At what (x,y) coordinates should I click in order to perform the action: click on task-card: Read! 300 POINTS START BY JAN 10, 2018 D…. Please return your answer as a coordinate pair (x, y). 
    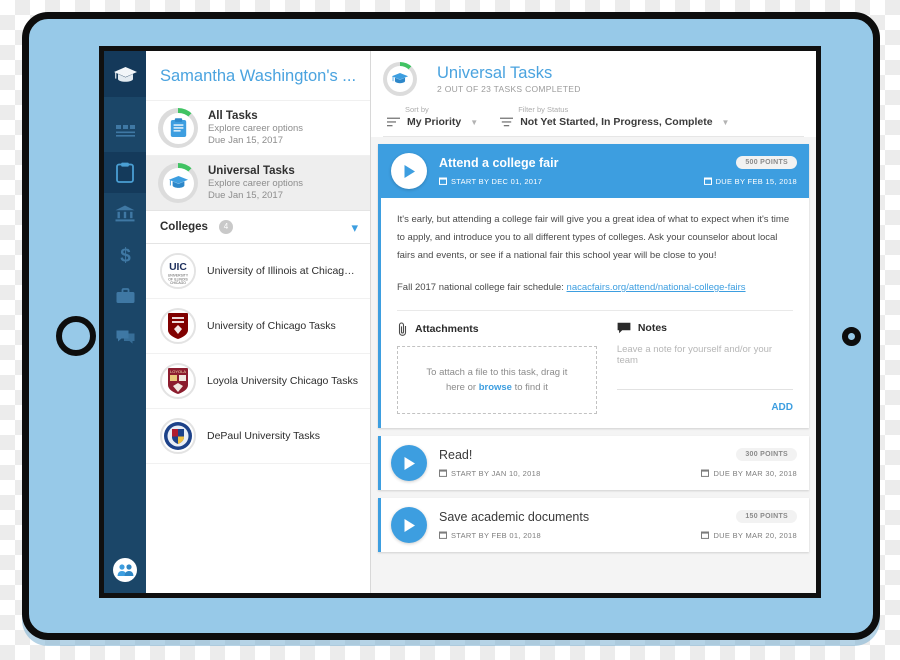
    Looking at the image, I should click on (593, 463).